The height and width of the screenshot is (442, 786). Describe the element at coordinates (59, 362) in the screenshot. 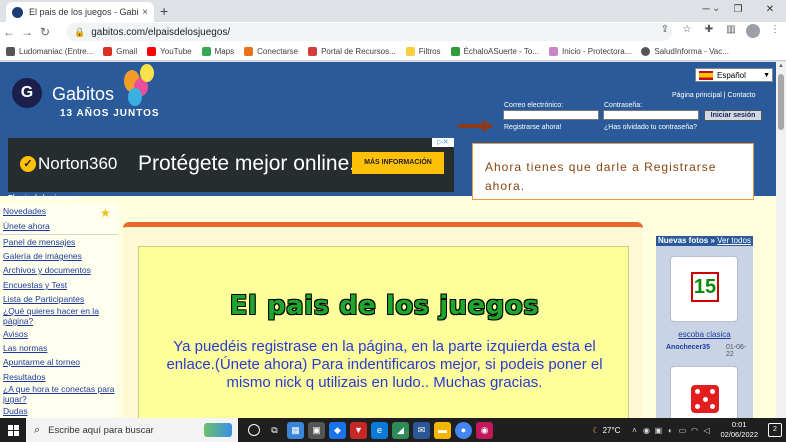

I see `nav-item-torneo: Apuntarme al torneo` at that location.